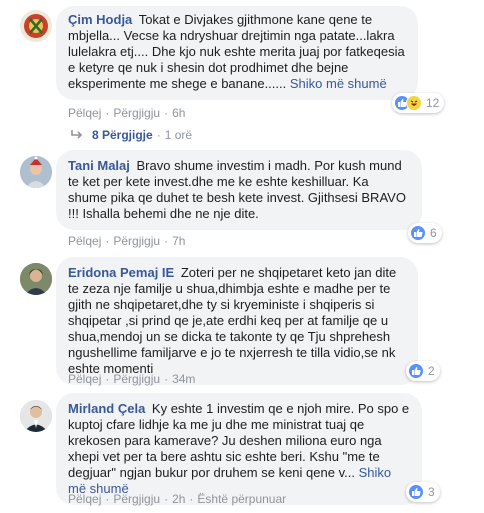 The width and height of the screenshot is (484, 513). What do you see at coordinates (178, 241) in the screenshot?
I see `comment-time: 7h` at bounding box center [178, 241].